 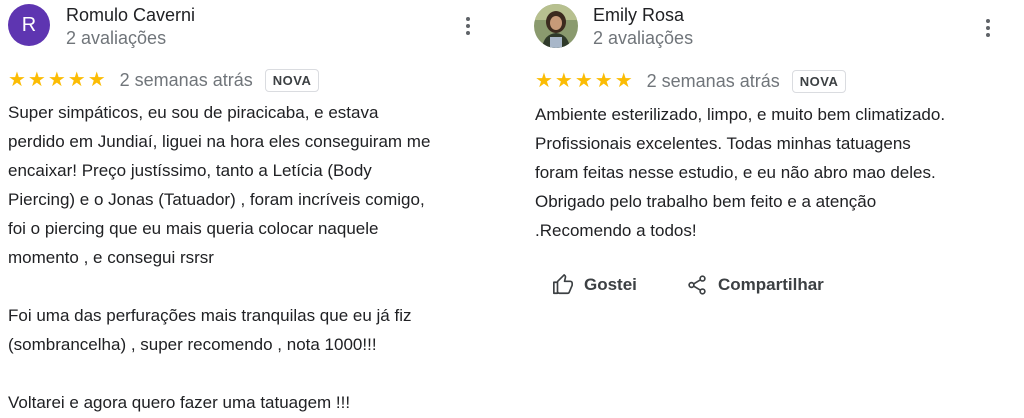 I want to click on thumbs-up-icon, so click(x=563, y=284).